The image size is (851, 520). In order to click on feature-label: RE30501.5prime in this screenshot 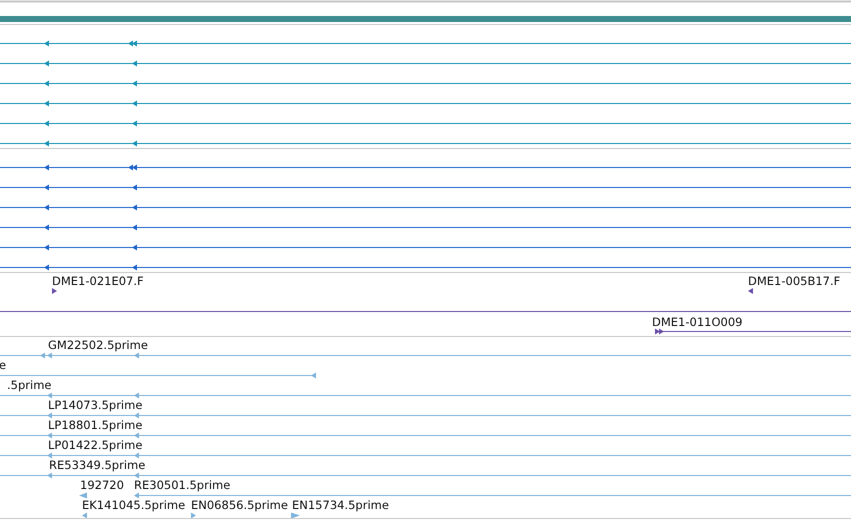, I will do `click(182, 485)`.